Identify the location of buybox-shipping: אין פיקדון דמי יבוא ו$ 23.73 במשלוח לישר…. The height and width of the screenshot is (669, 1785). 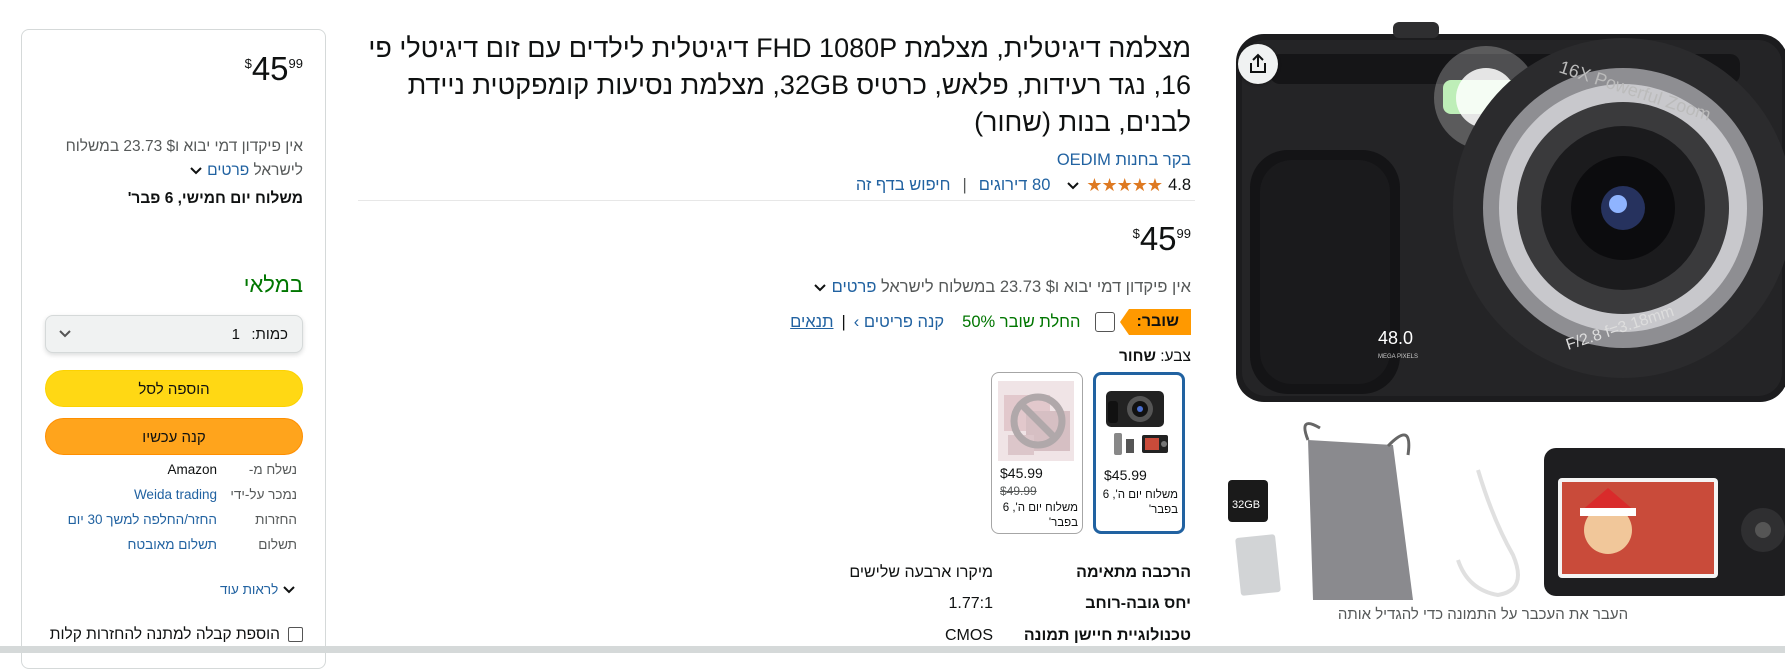
(168, 159).